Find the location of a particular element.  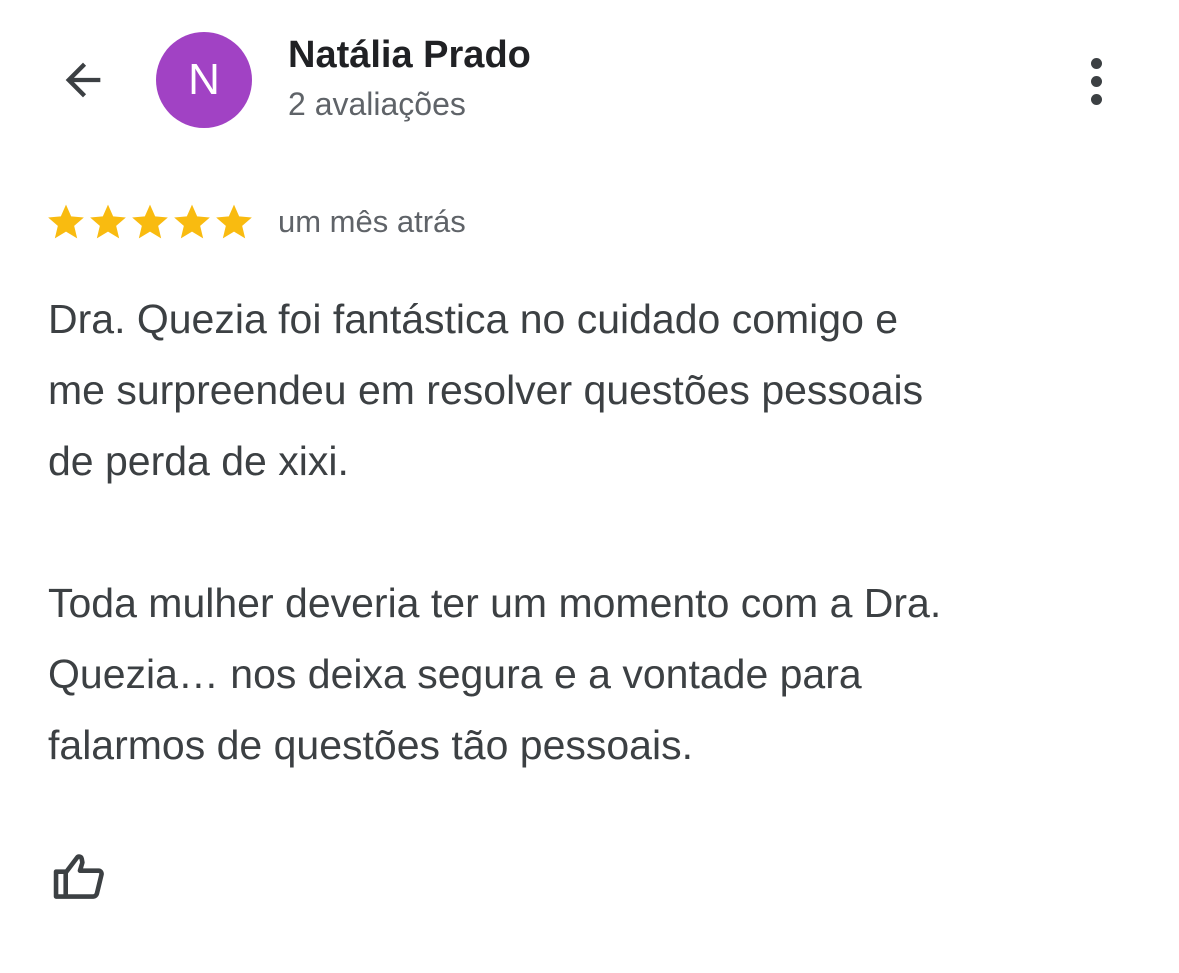

review-line: de perda de xixi. is located at coordinates (198, 461).